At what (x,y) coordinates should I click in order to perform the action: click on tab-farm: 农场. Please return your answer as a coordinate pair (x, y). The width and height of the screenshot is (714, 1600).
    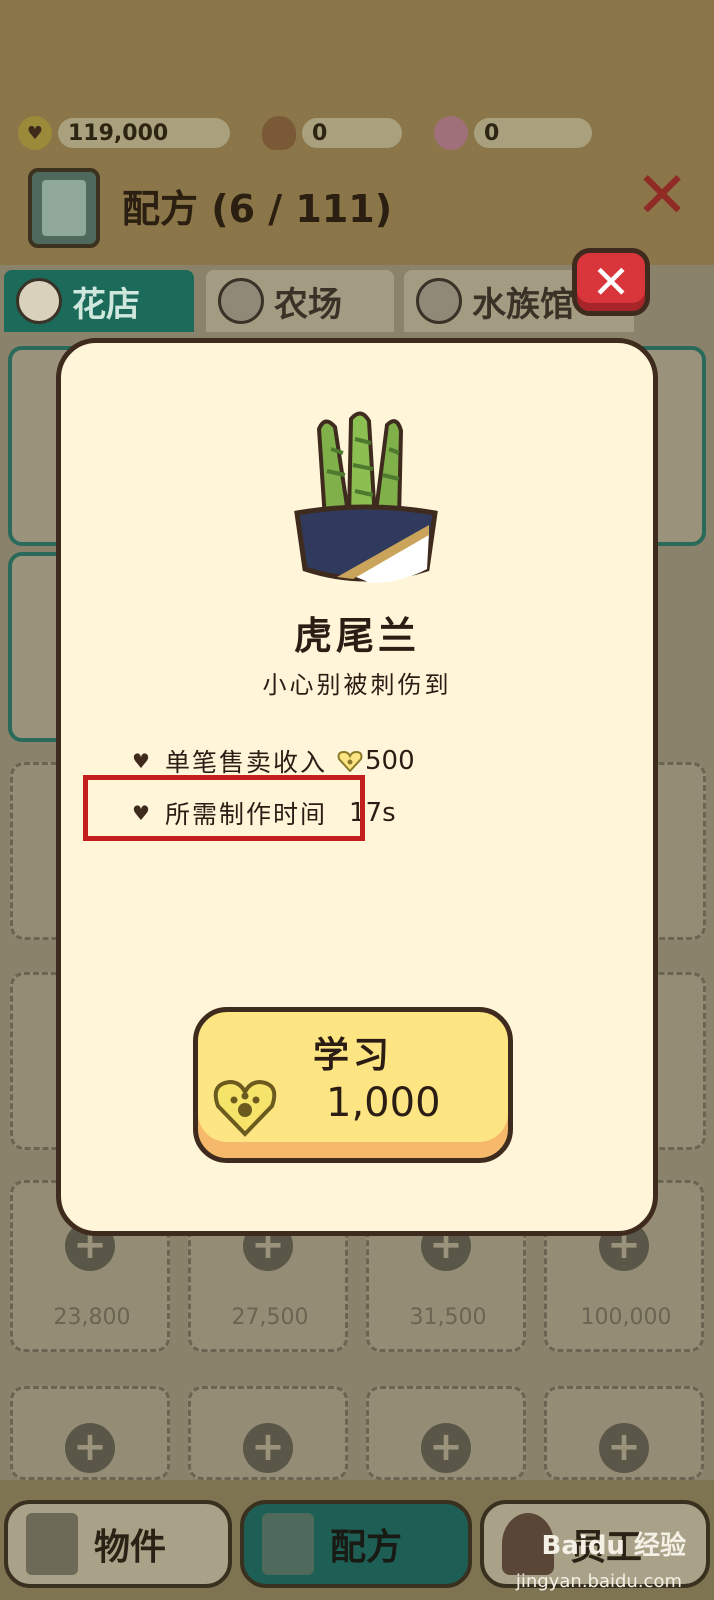
    Looking at the image, I should click on (300, 301).